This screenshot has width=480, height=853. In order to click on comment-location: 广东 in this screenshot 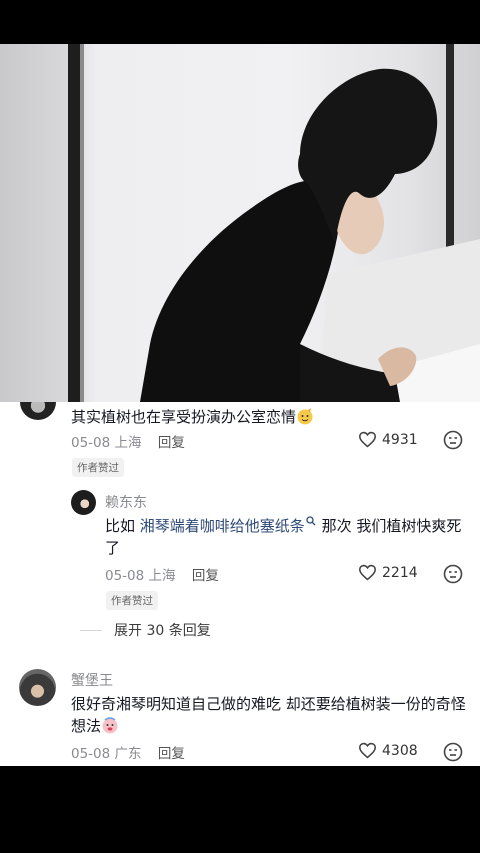, I will do `click(128, 754)`.